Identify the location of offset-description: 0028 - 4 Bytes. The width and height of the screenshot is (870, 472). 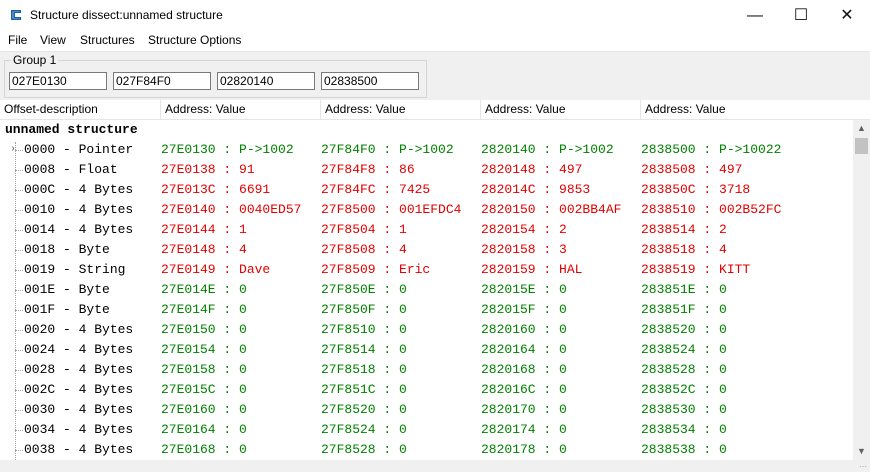
(79, 369).